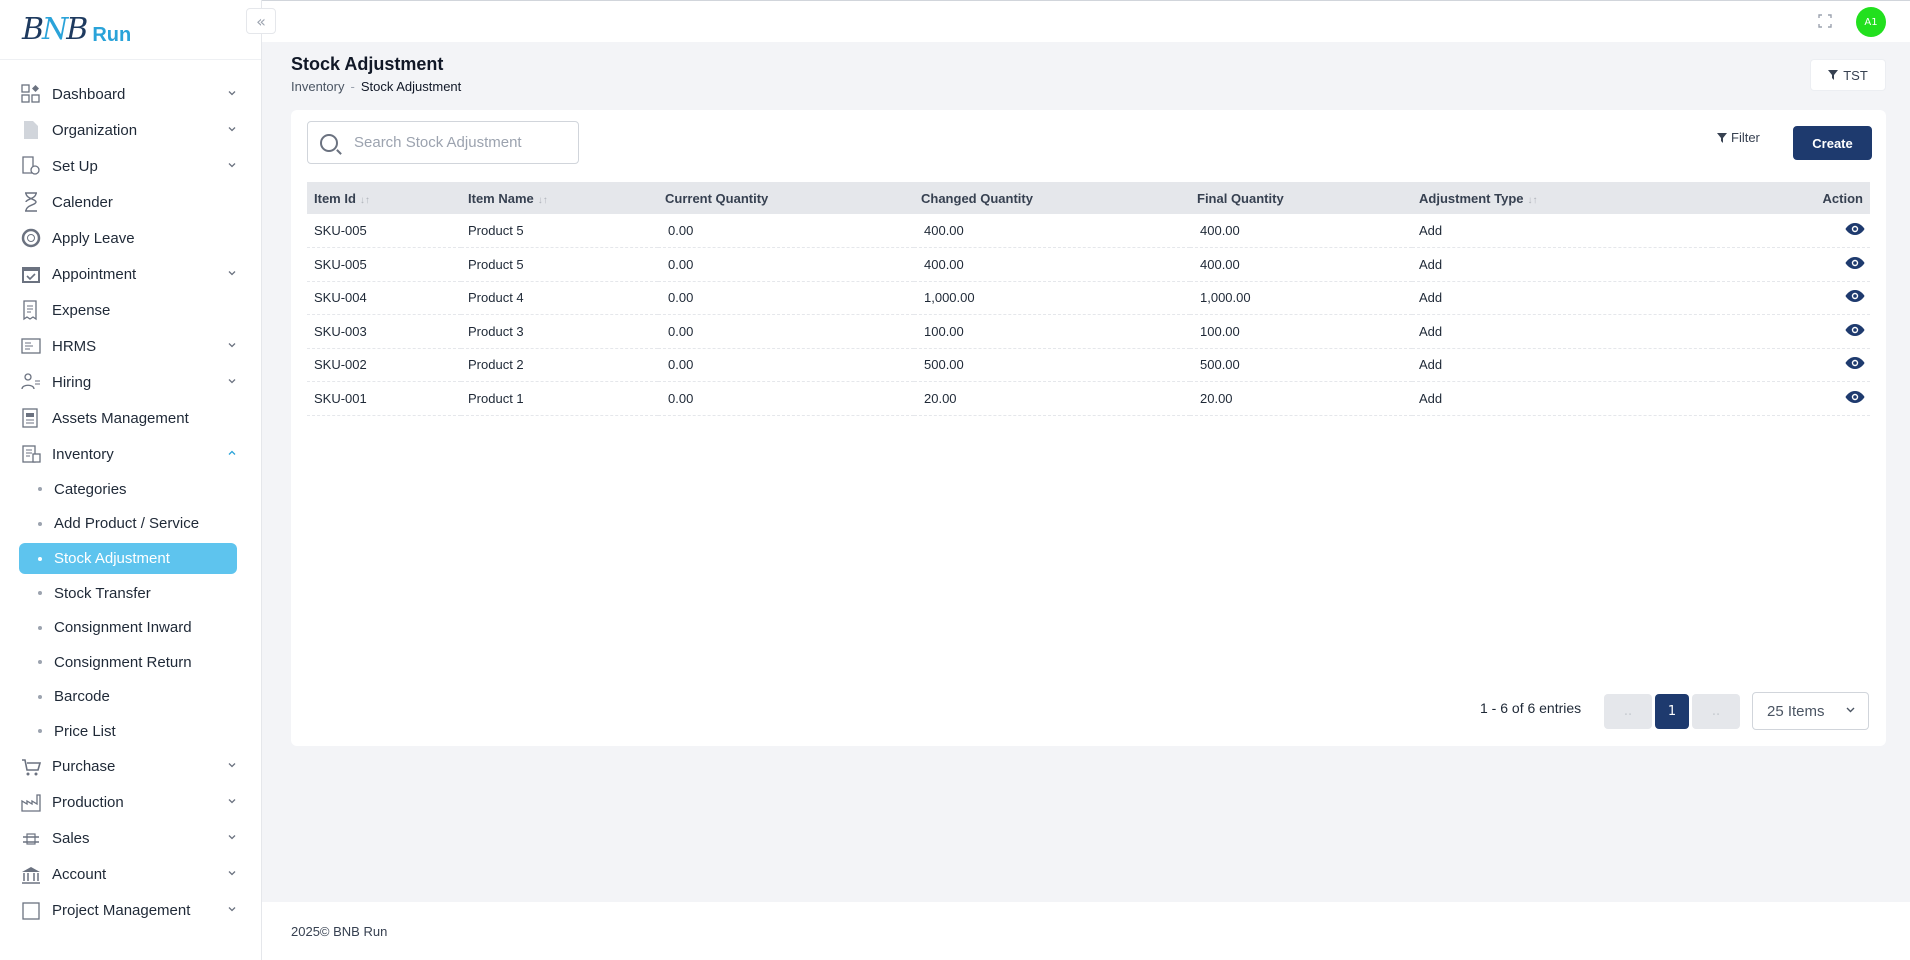  What do you see at coordinates (977, 198) in the screenshot?
I see `col-changed-quantity: Changed Quantity` at bounding box center [977, 198].